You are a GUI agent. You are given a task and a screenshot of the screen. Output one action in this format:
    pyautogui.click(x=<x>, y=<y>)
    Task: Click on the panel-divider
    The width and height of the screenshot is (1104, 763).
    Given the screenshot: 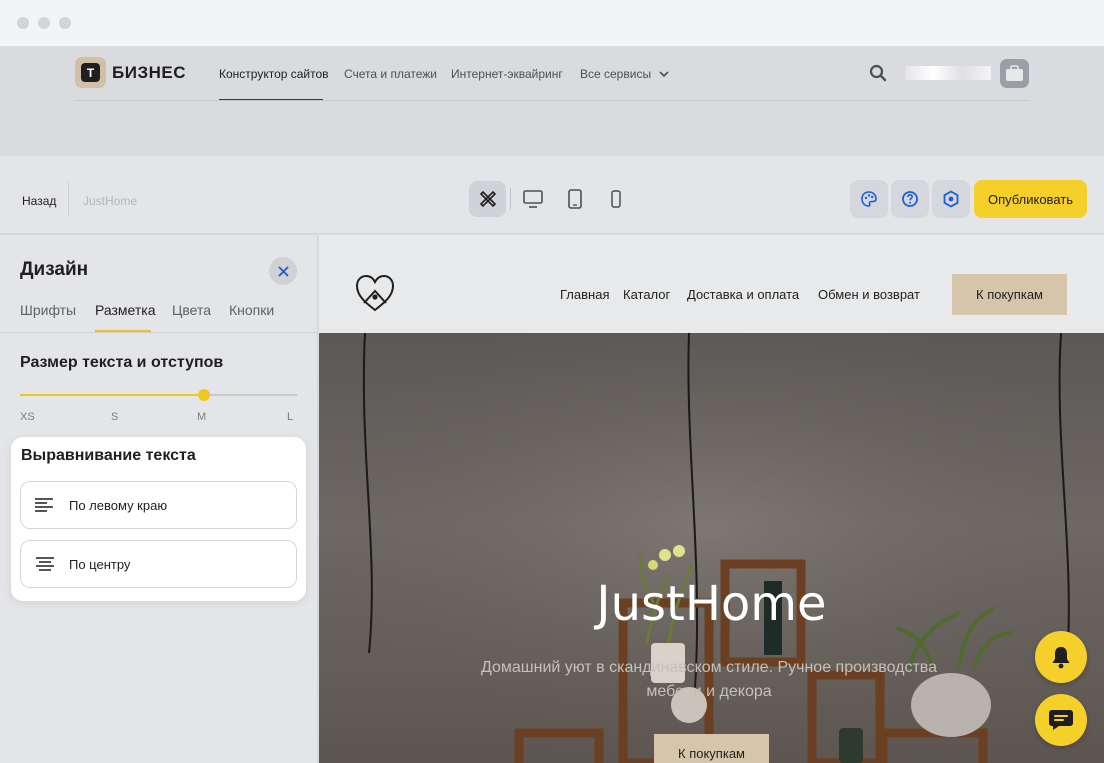 What is the action you would take?
    pyautogui.click(x=159, y=332)
    